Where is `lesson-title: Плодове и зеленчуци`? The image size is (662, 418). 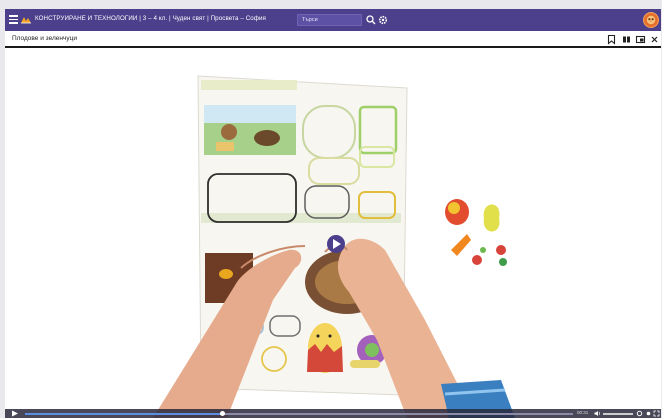
lesson-title: Плодове и зеленчуци is located at coordinates (44, 38).